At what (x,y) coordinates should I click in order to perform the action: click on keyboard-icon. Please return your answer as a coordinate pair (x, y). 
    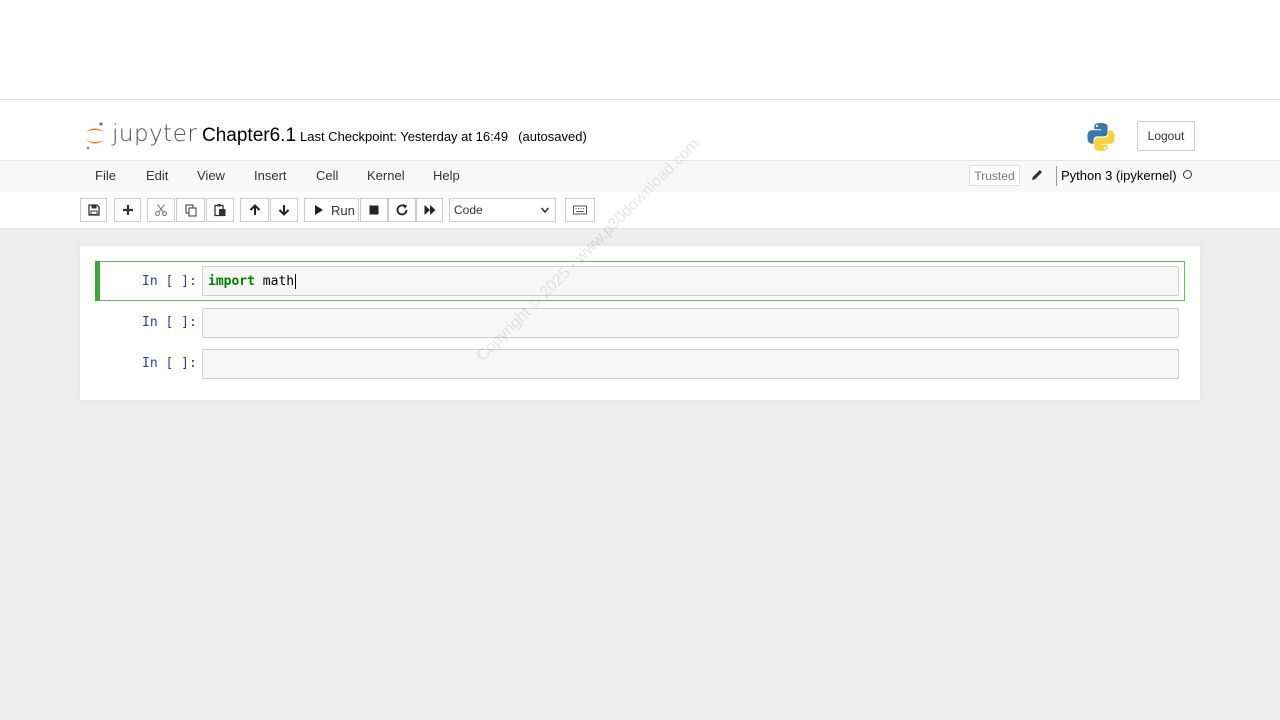
    Looking at the image, I should click on (580, 210).